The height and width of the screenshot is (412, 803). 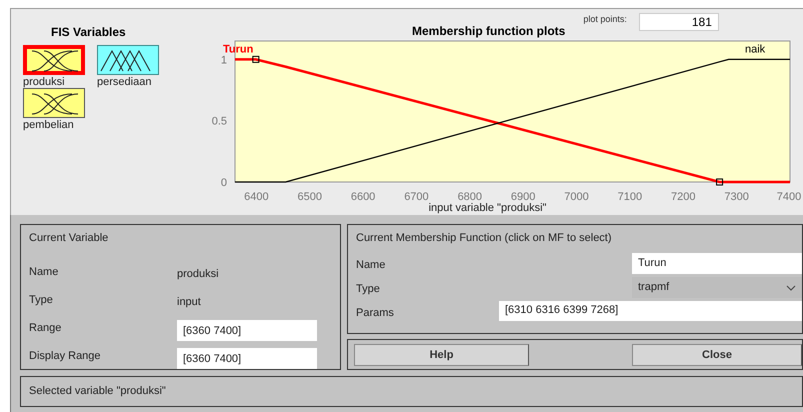 What do you see at coordinates (717, 287) in the screenshot?
I see `mf-type-dropdown: trapmf` at bounding box center [717, 287].